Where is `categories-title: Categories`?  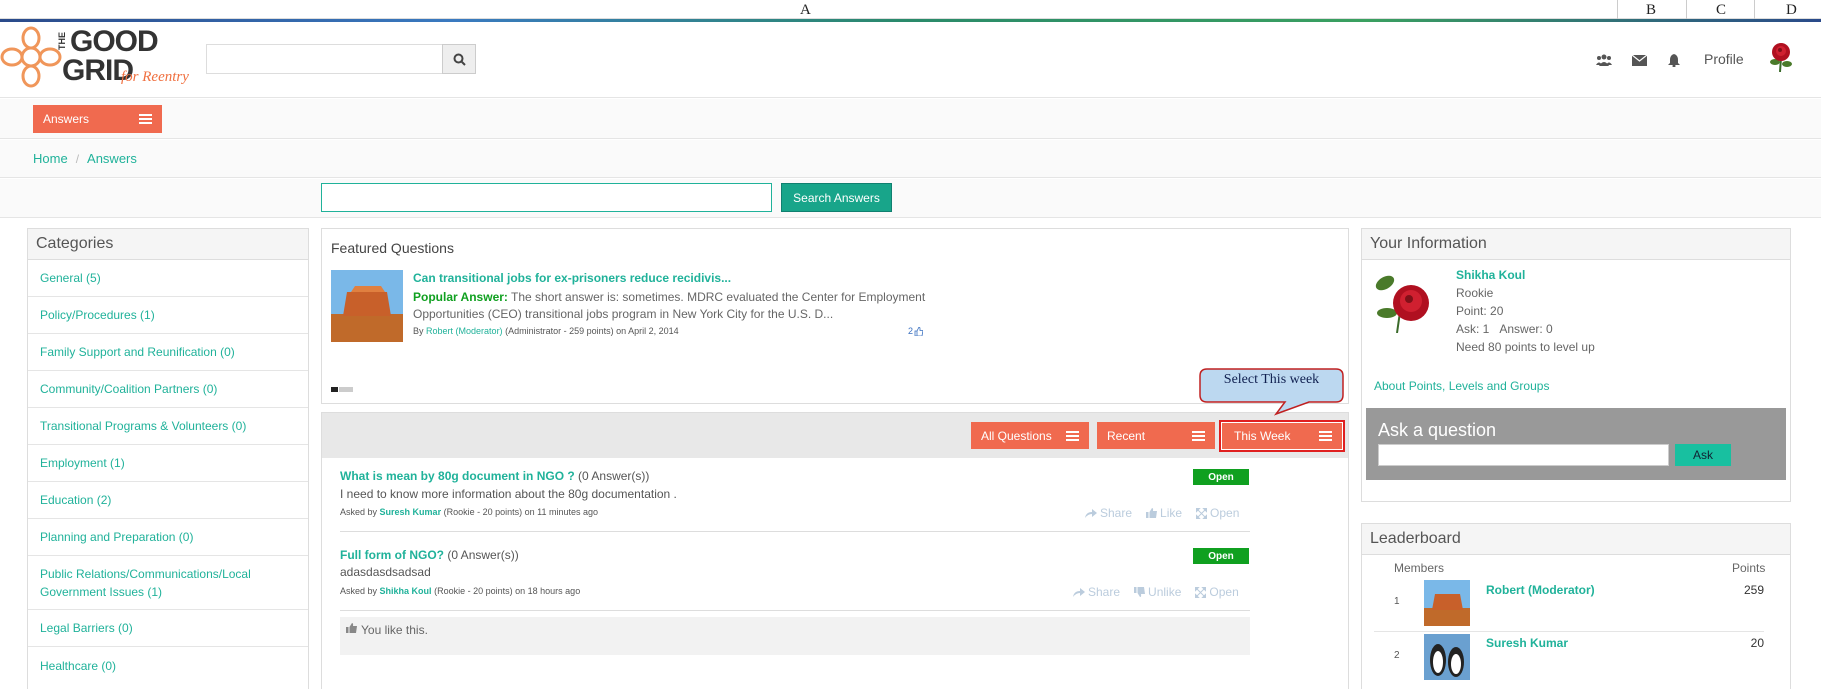
categories-title: Categories is located at coordinates (168, 244).